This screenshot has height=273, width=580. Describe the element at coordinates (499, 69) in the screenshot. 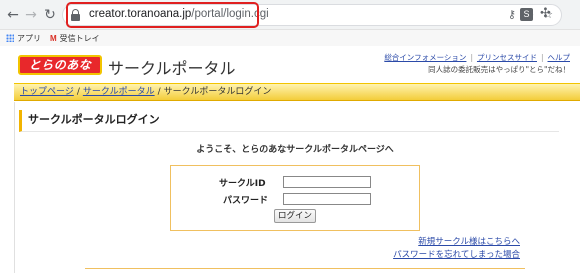

I see `tagline: 同人誌の委託販売はやっぱり"とら"だね！` at that location.